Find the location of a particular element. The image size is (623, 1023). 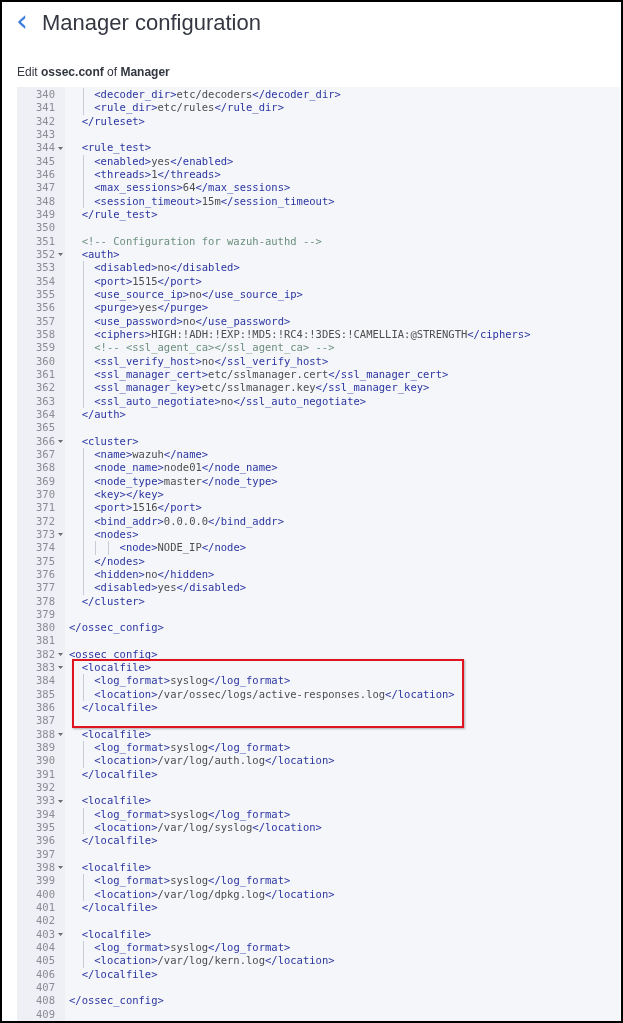

code-line: <cluster> is located at coordinates (109, 440).